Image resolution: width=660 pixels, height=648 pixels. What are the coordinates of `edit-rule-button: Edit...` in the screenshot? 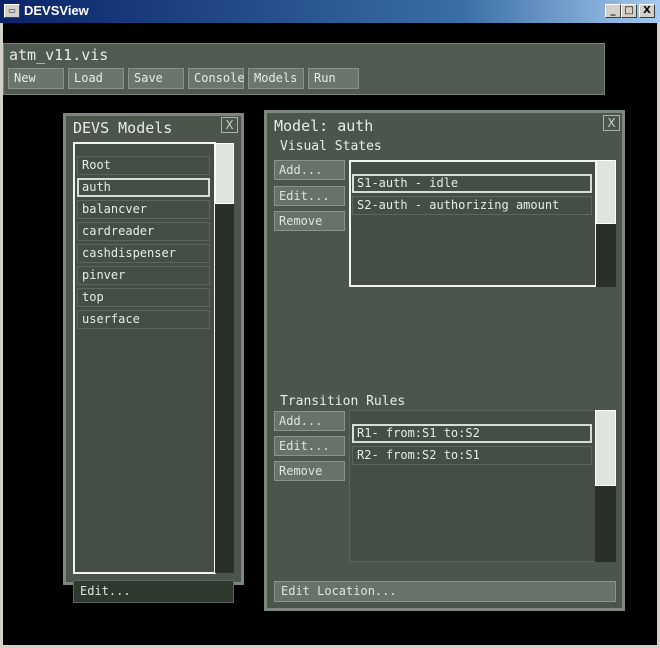 It's located at (309, 446).